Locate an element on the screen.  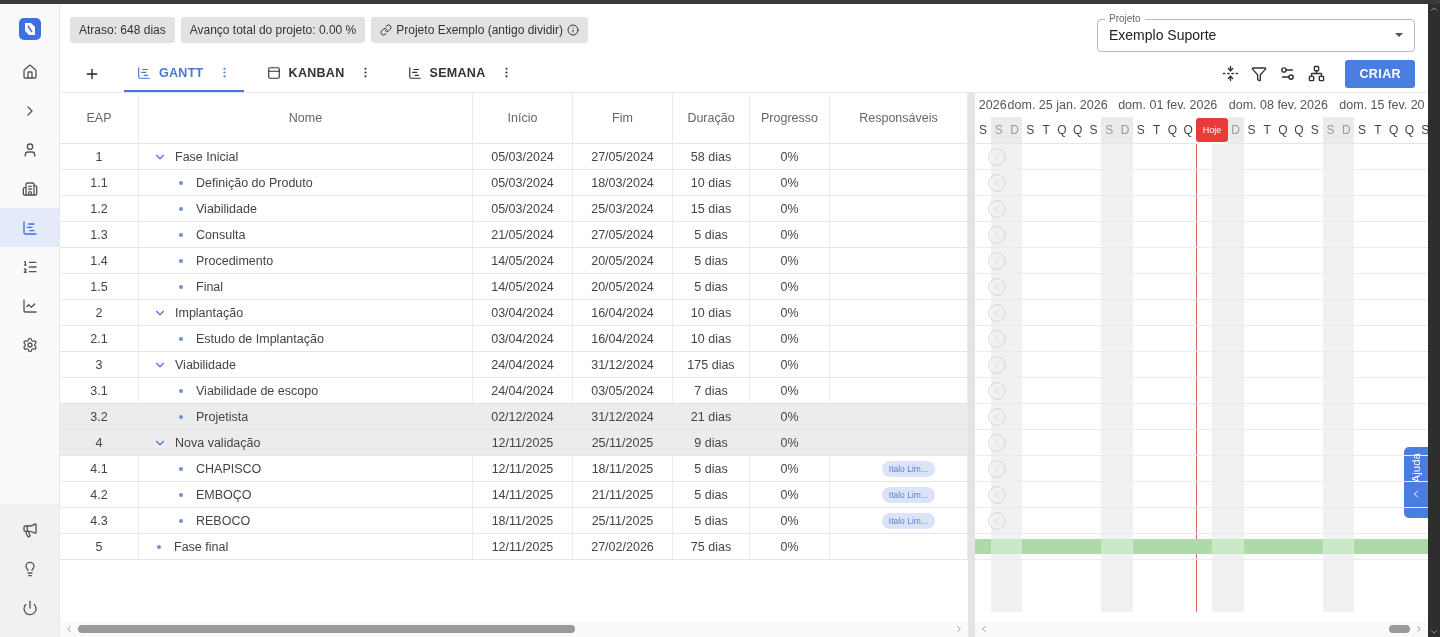
week-label: 2026 is located at coordinates (992, 105).